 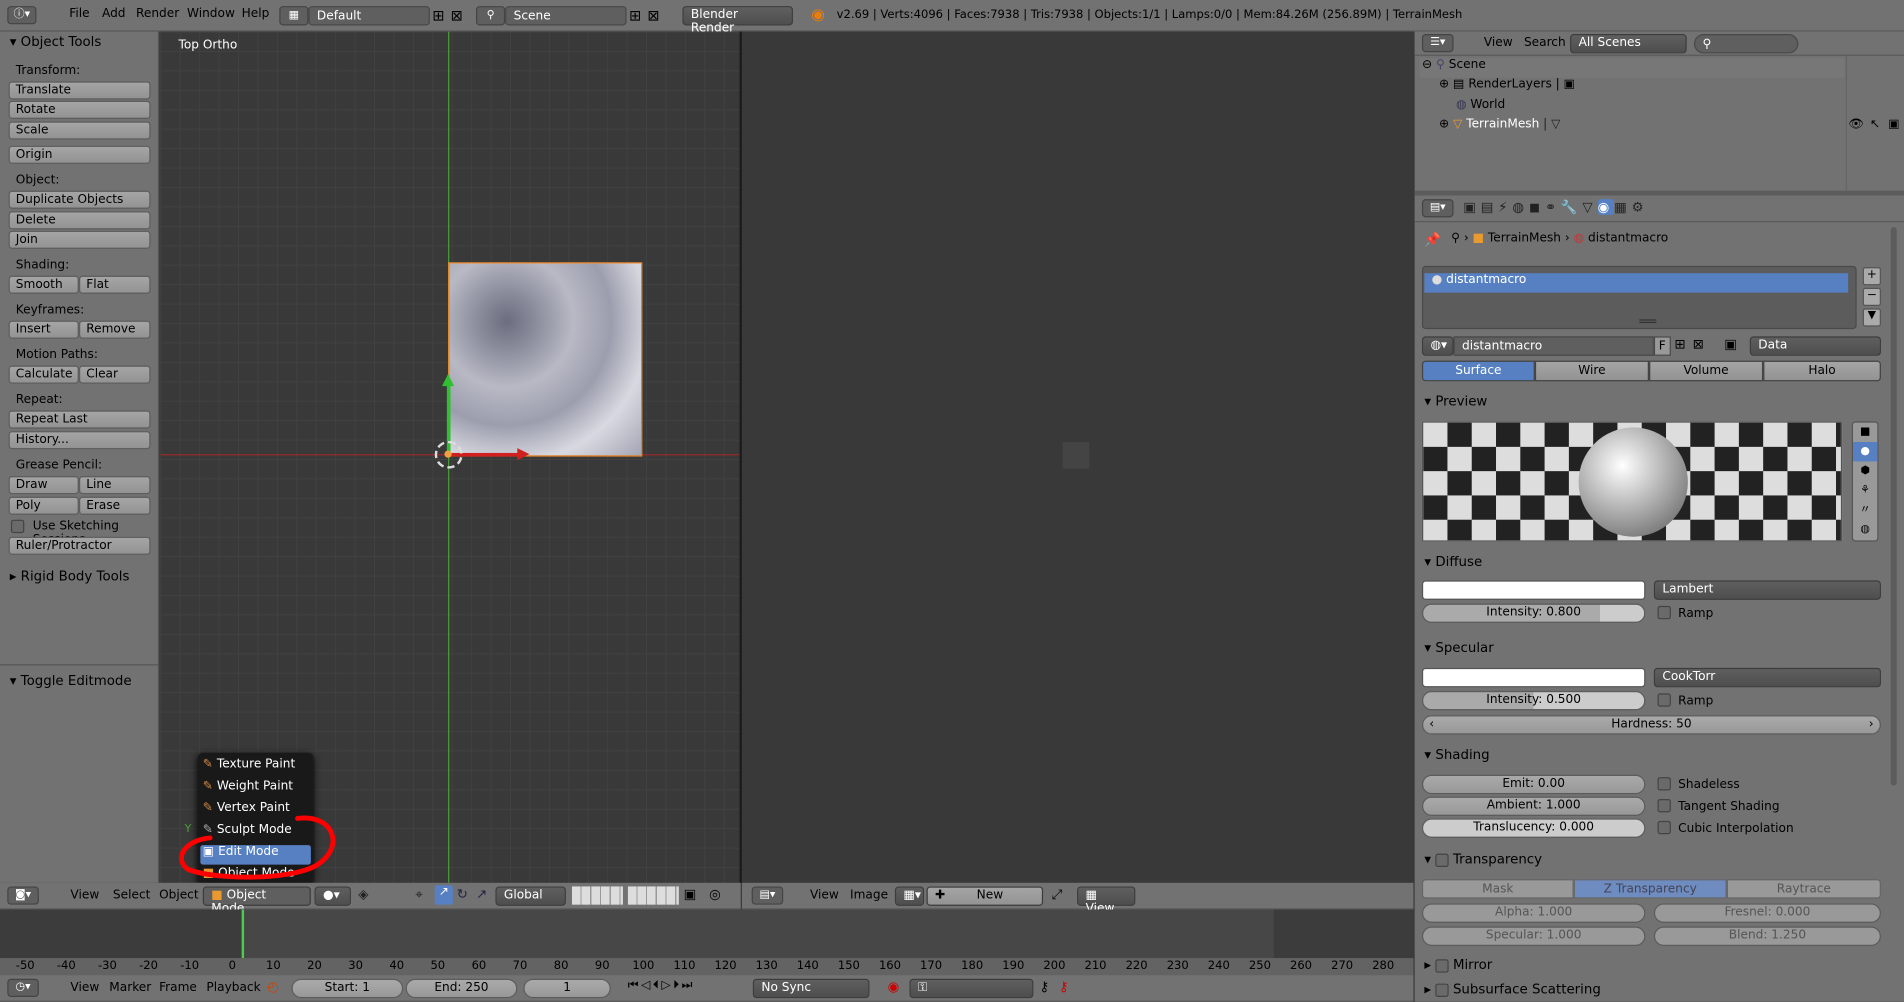 What do you see at coordinates (566, 16) in the screenshot?
I see `scene-field: Scene` at bounding box center [566, 16].